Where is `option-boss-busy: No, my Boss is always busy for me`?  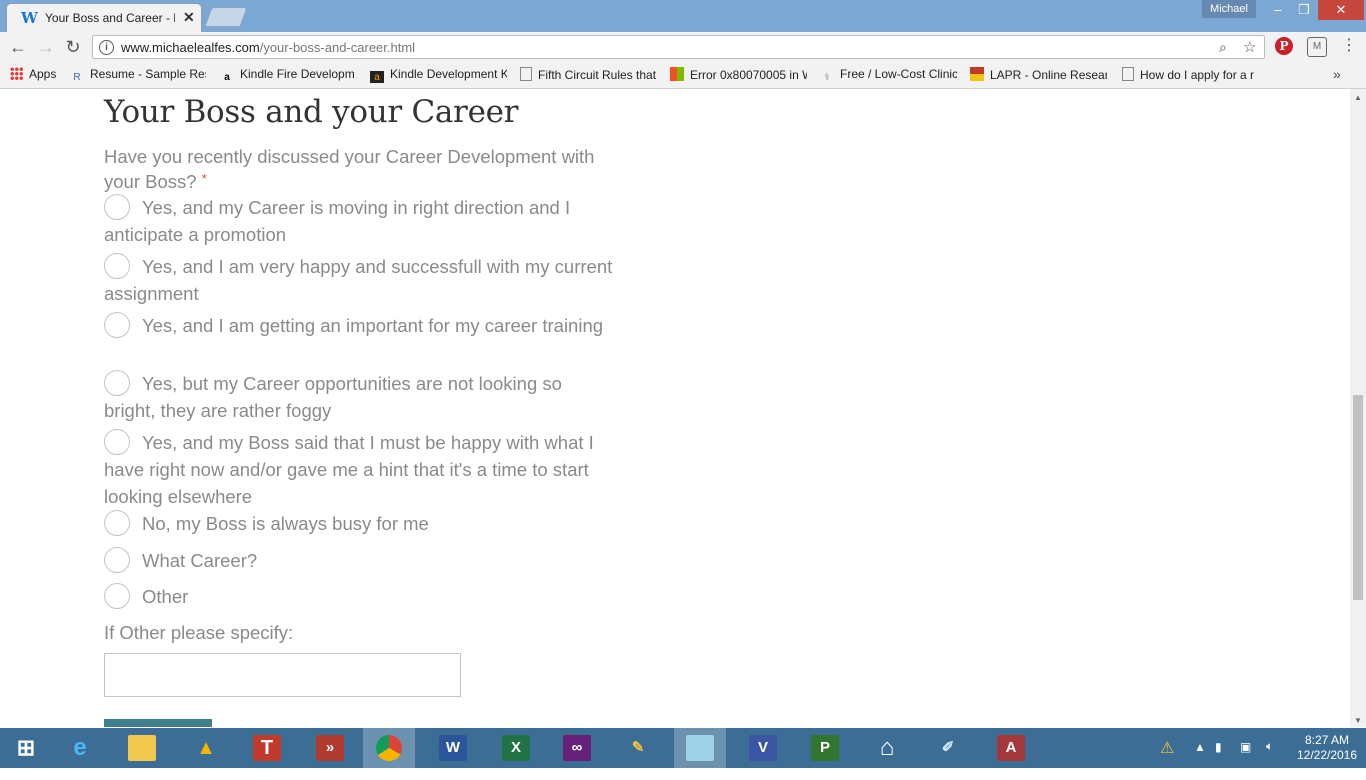
option-boss-busy: No, my Boss is always busy for me is located at coordinates (359, 523).